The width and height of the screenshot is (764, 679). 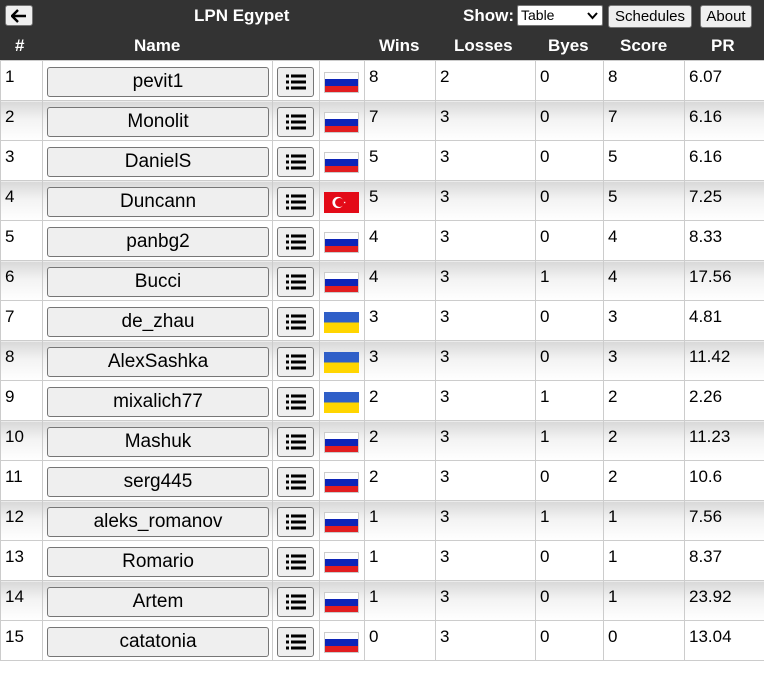 I want to click on player-name-button: pevit1, so click(x=158, y=82).